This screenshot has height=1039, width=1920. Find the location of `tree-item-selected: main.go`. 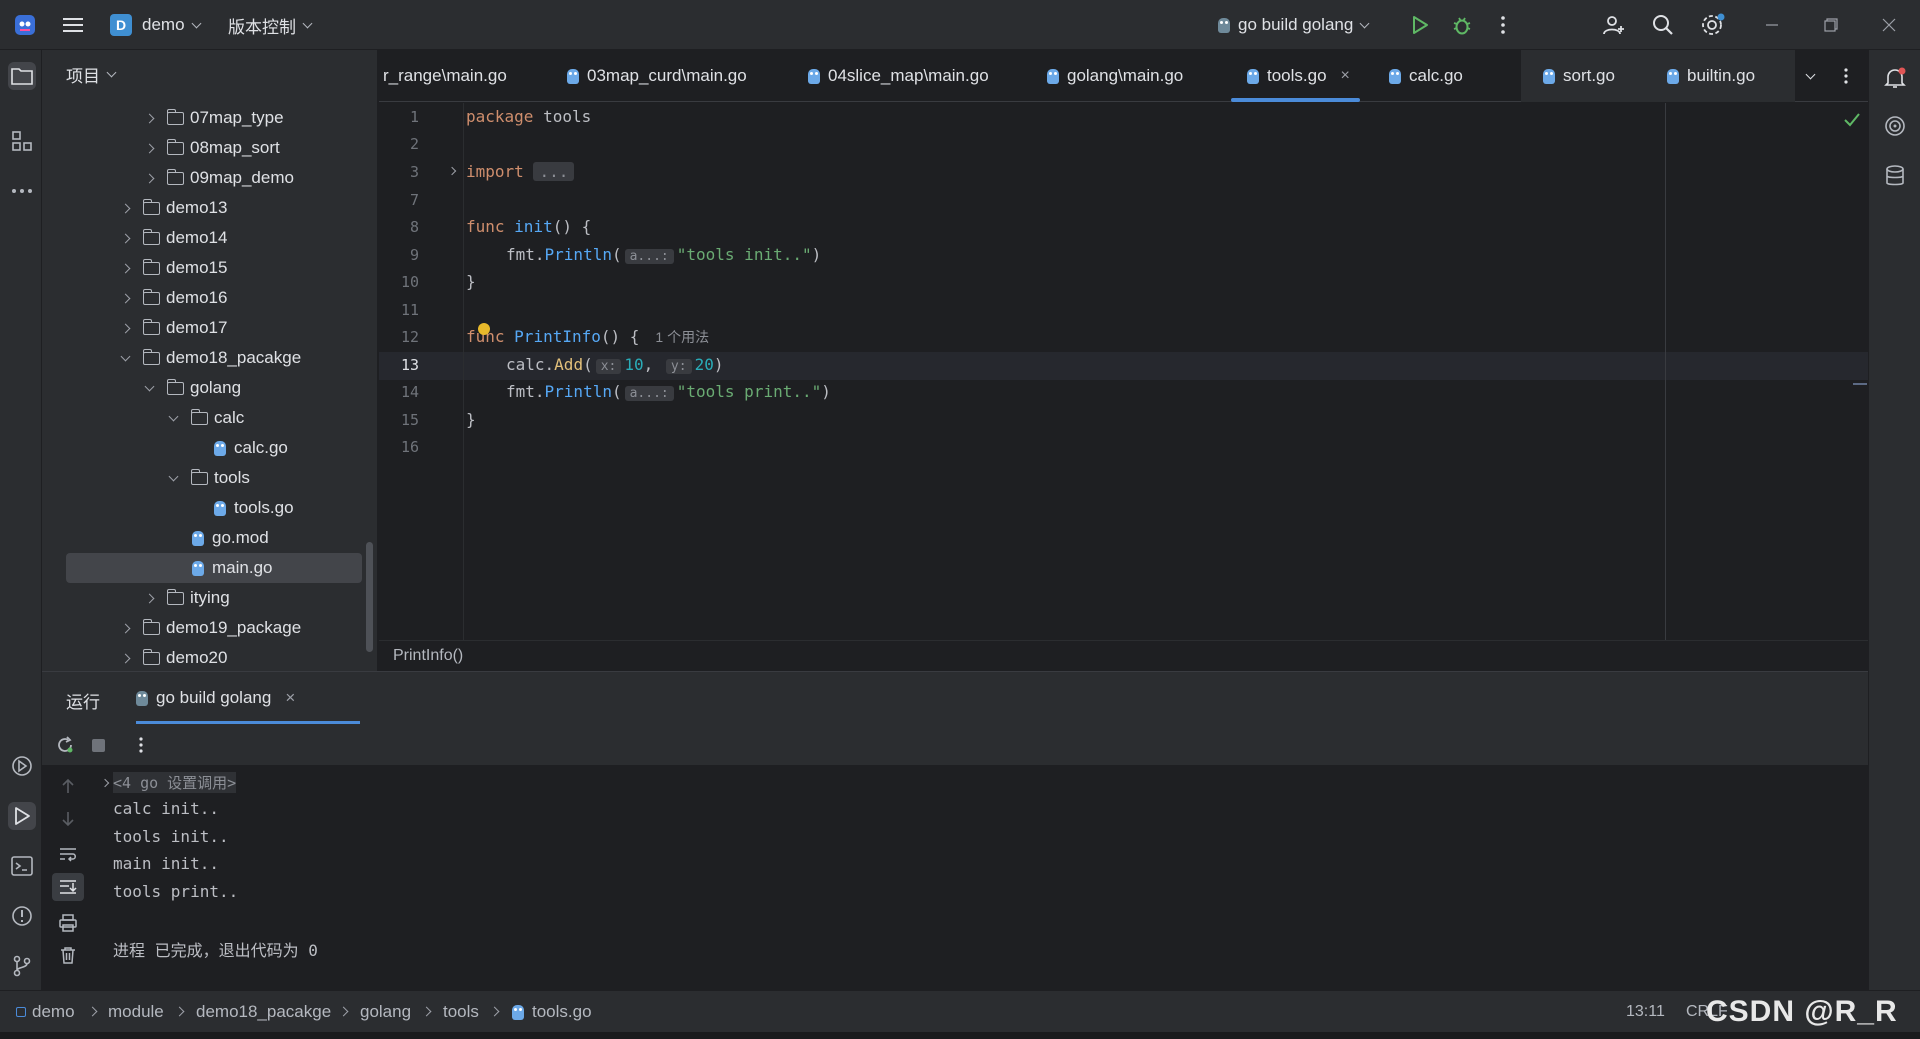

tree-item-selected: main.go is located at coordinates (214, 568).